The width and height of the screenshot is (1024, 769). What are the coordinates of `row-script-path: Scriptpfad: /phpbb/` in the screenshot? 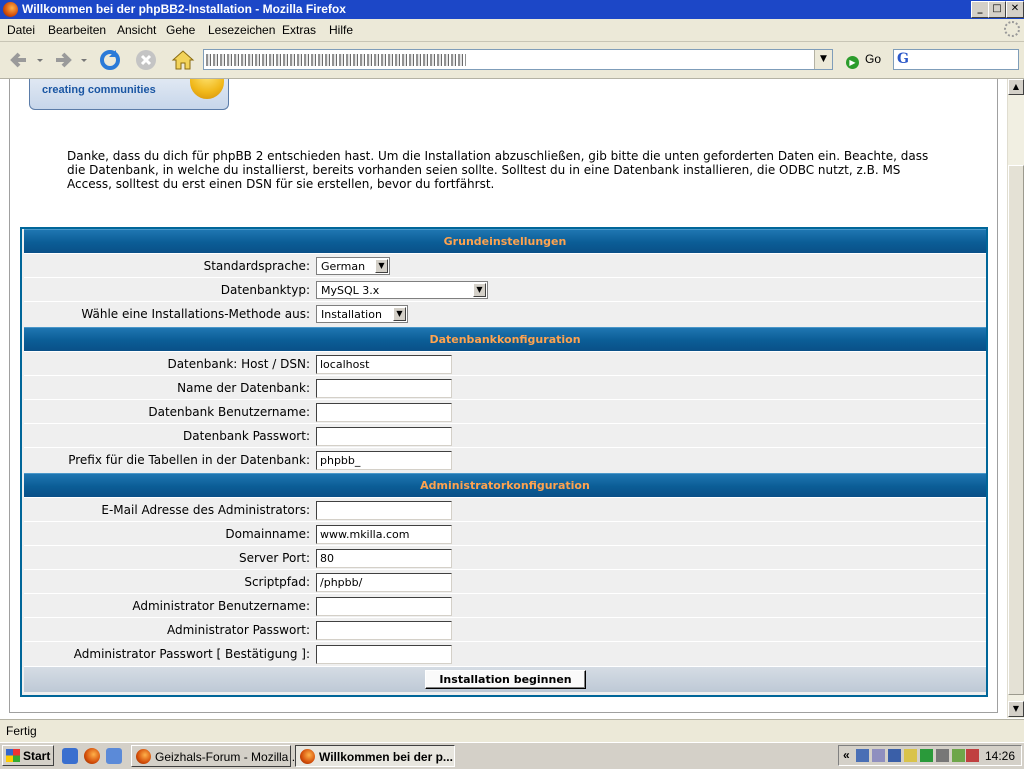 It's located at (505, 581).